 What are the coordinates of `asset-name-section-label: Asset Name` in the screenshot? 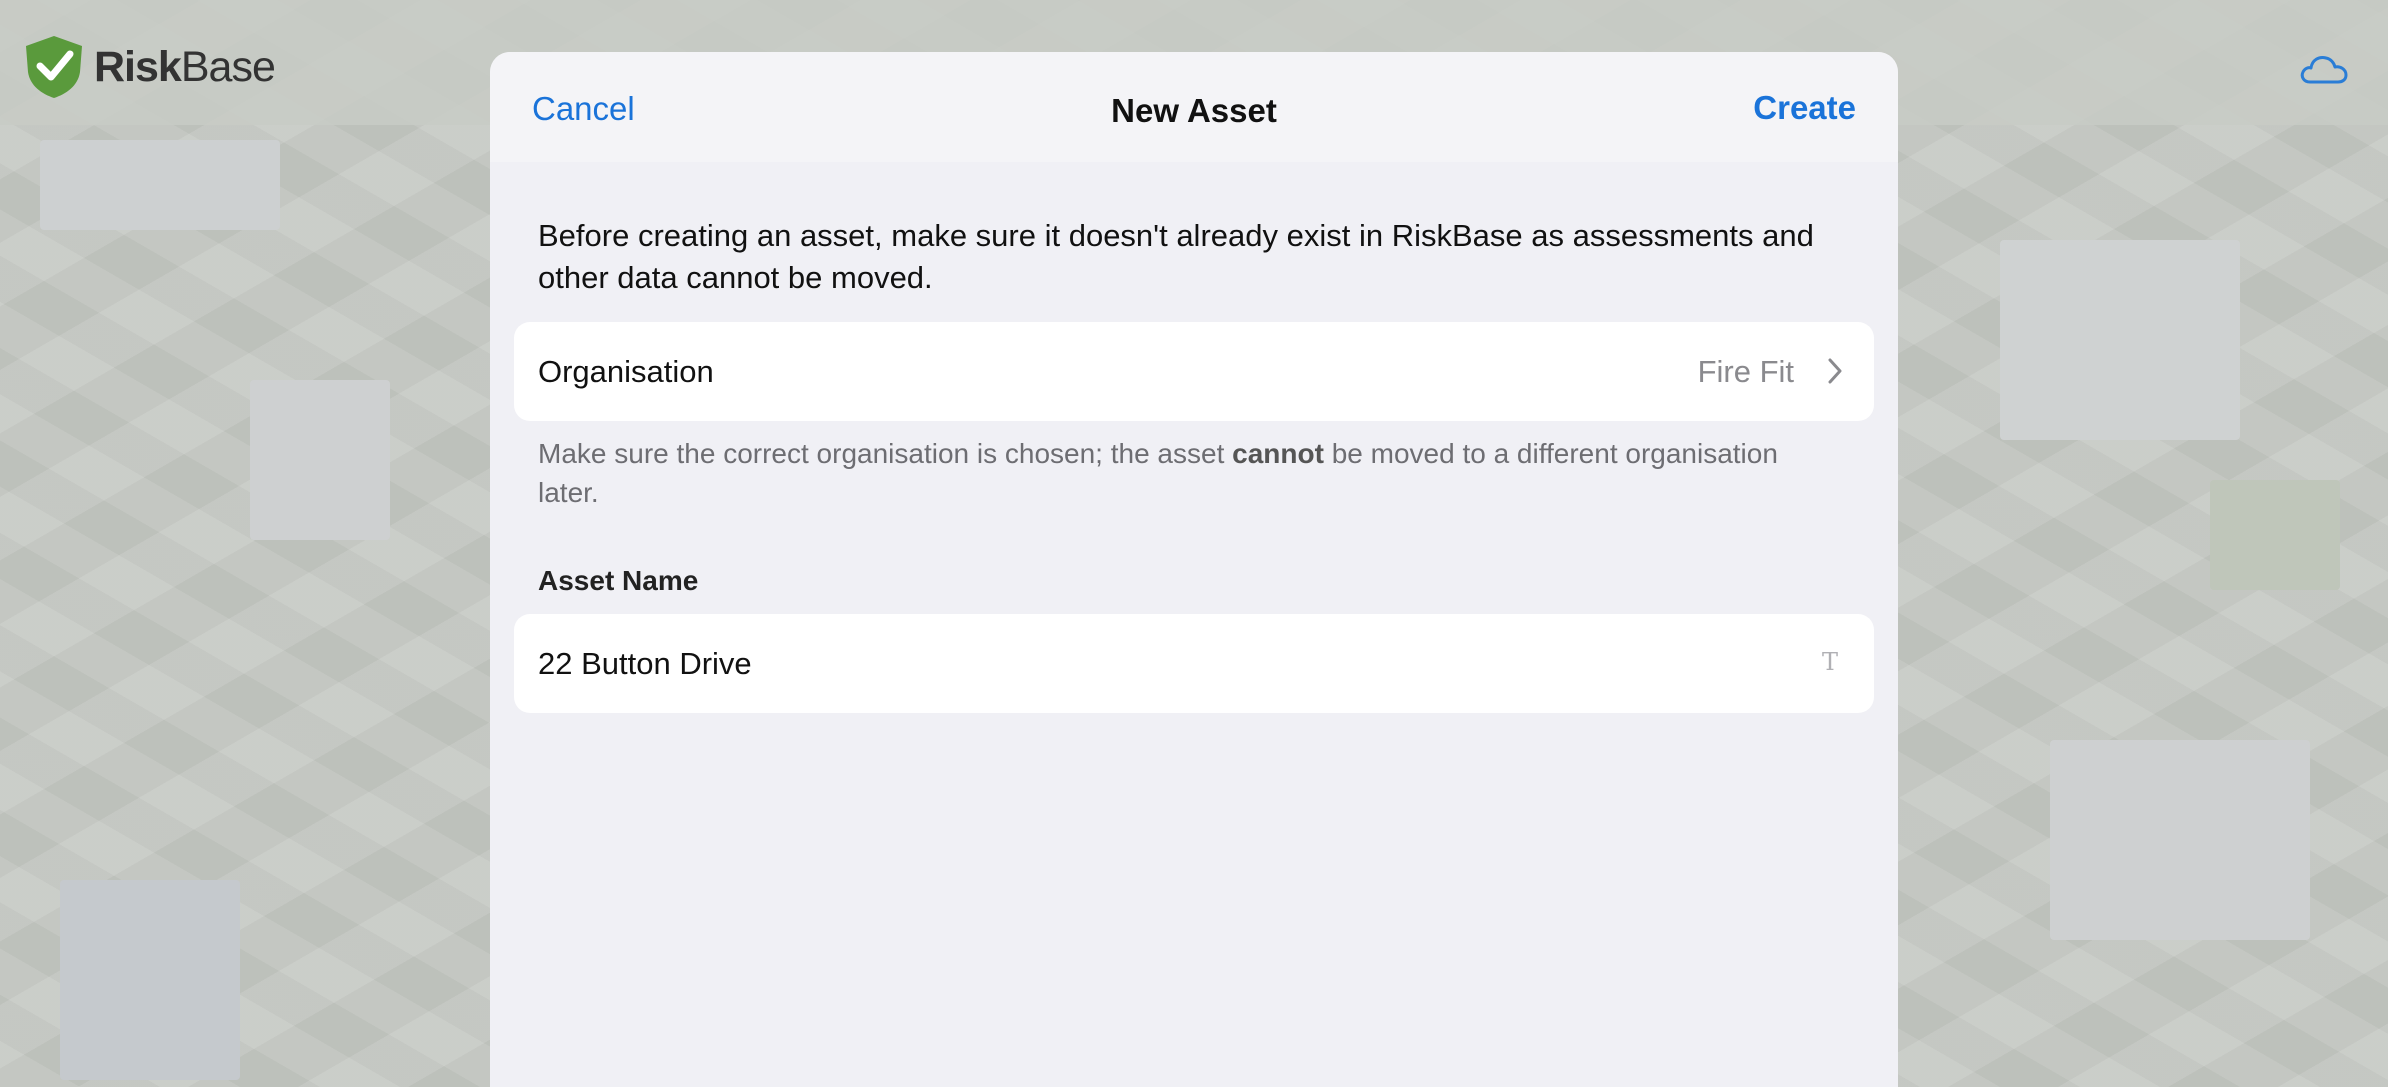 It's located at (618, 580).